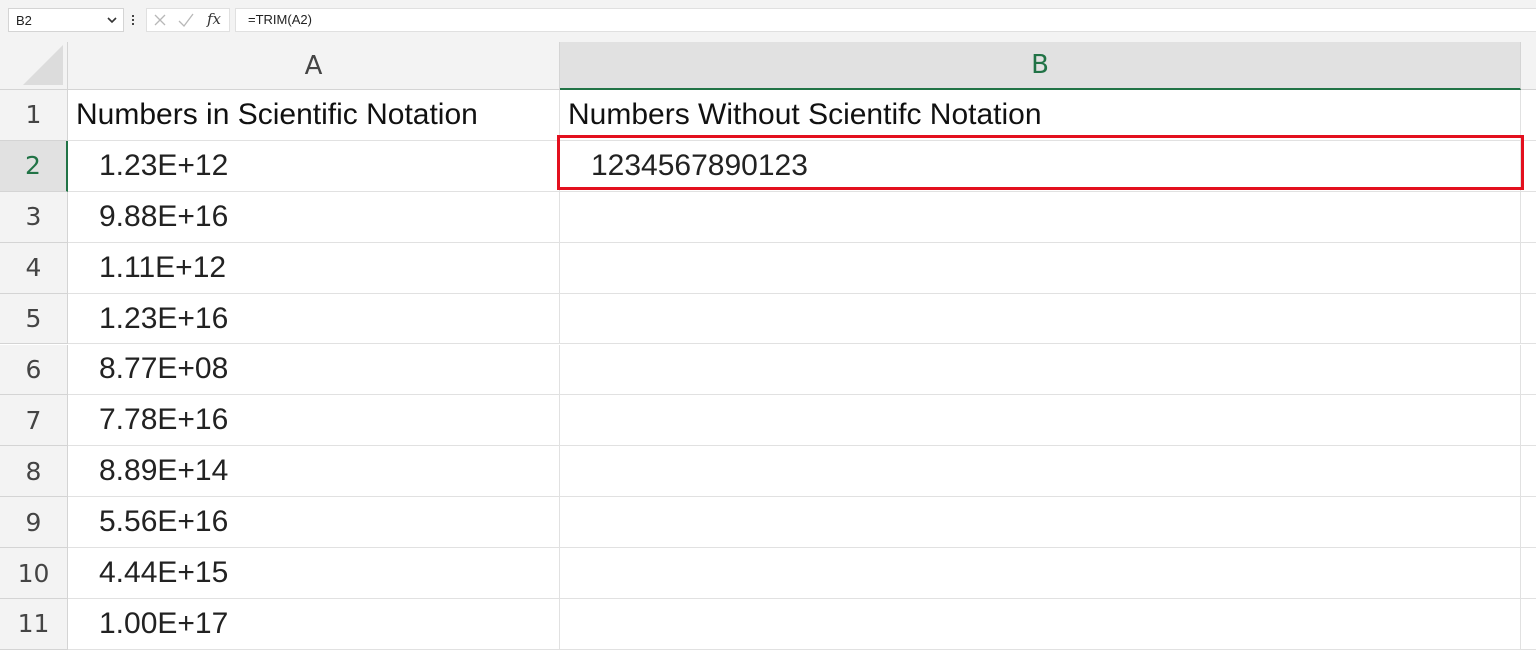  What do you see at coordinates (34, 319) in the screenshot?
I see `row-header-5: 5` at bounding box center [34, 319].